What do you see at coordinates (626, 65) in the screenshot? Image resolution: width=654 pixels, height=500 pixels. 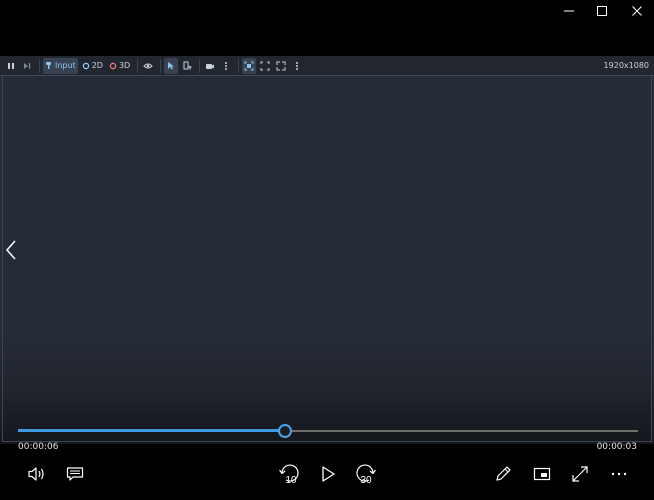 I see `resolution-label: 1920x1080` at bounding box center [626, 65].